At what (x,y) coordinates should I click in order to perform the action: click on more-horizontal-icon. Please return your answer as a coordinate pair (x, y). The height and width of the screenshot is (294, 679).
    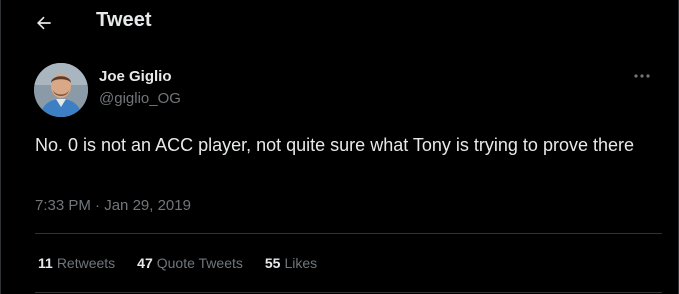
    Looking at the image, I should click on (642, 76).